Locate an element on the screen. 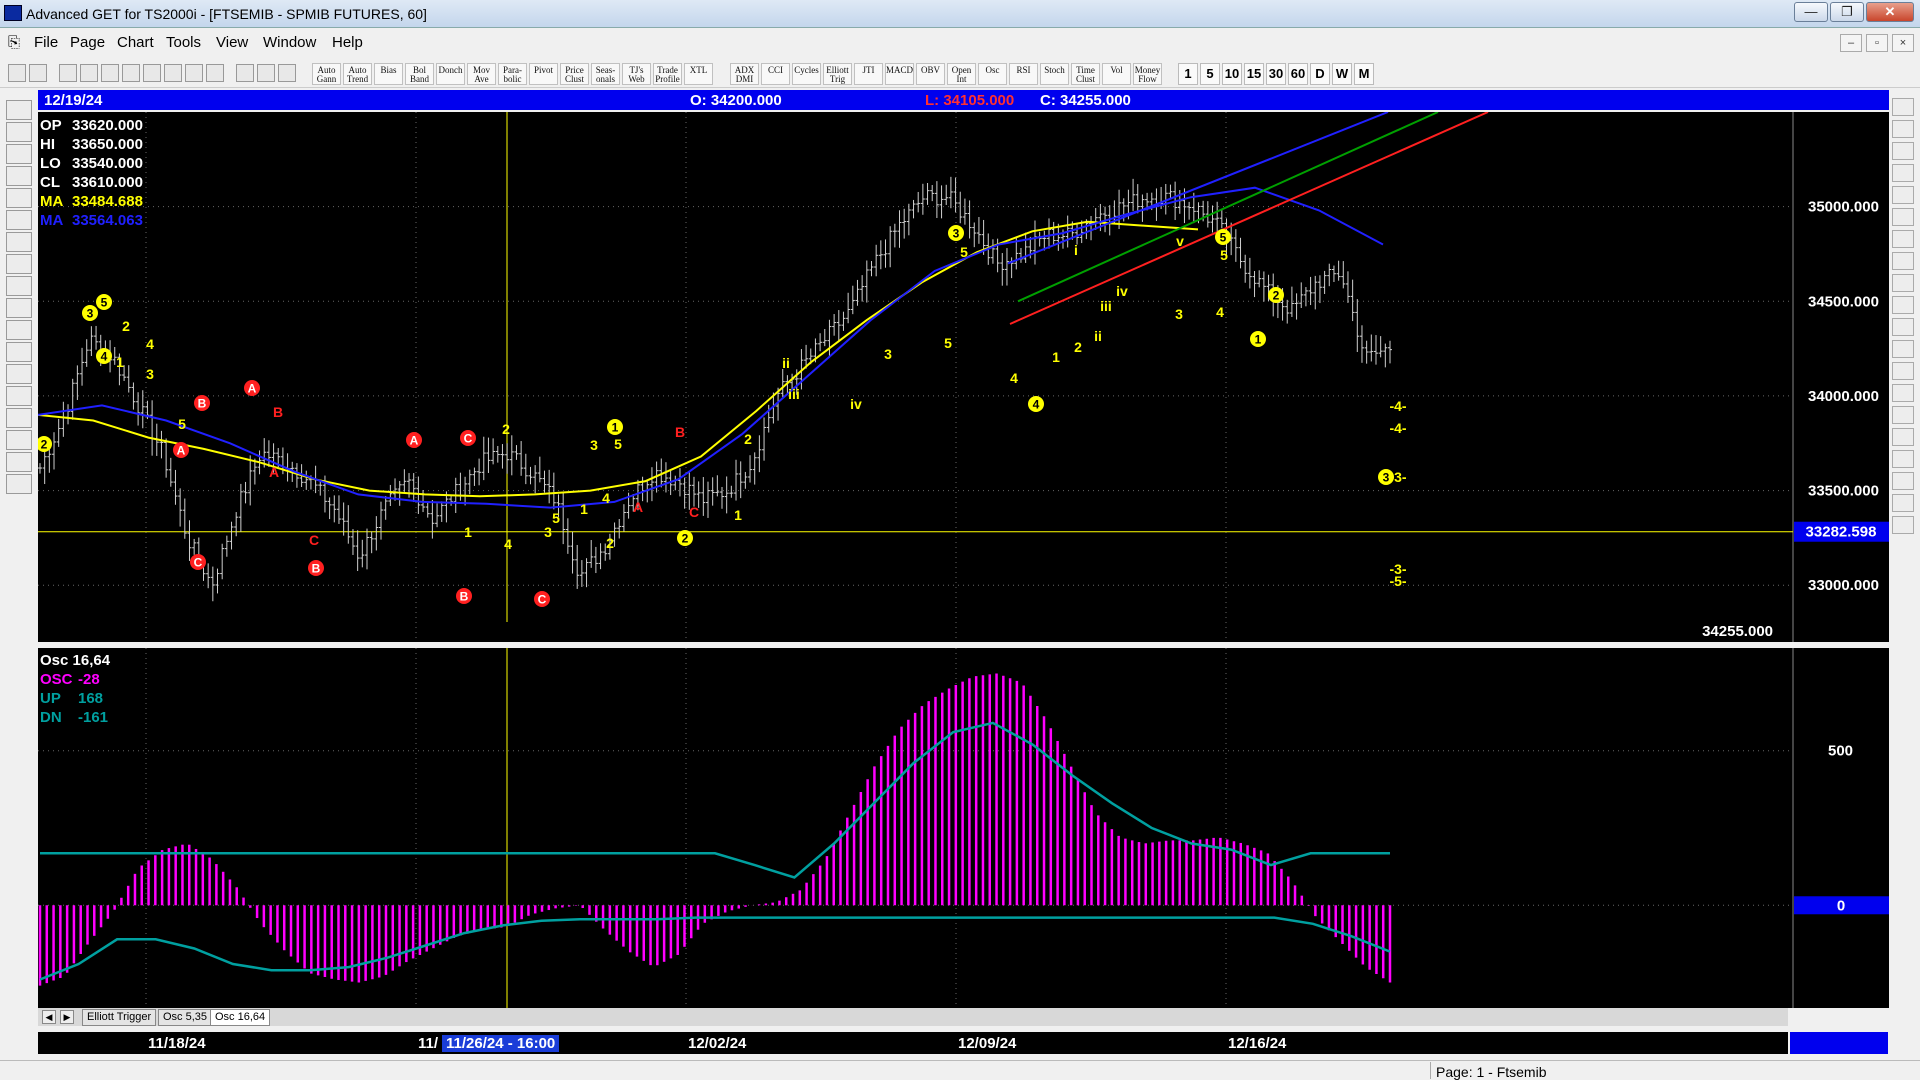  indicator-cci-button: CCI is located at coordinates (775, 74).